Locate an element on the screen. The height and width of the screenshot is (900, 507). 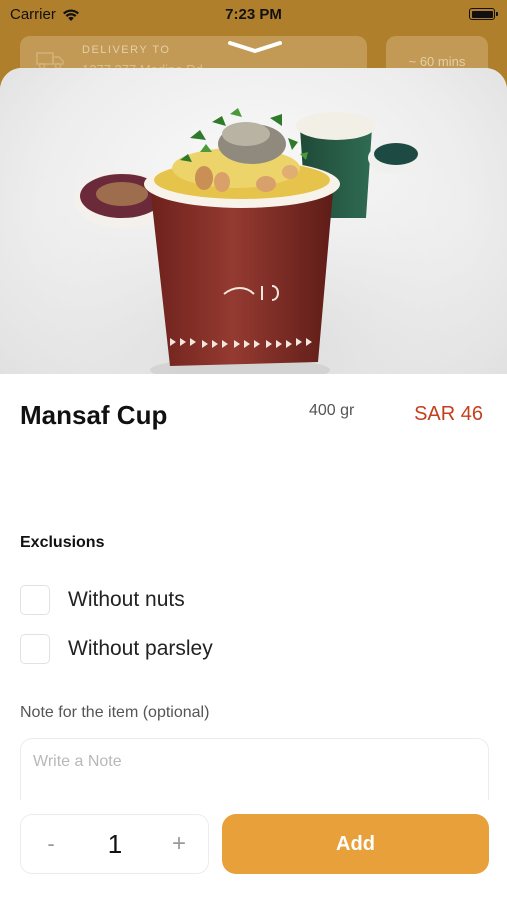
status-bar: Carrier 7:23 PM is located at coordinates (253, 15).